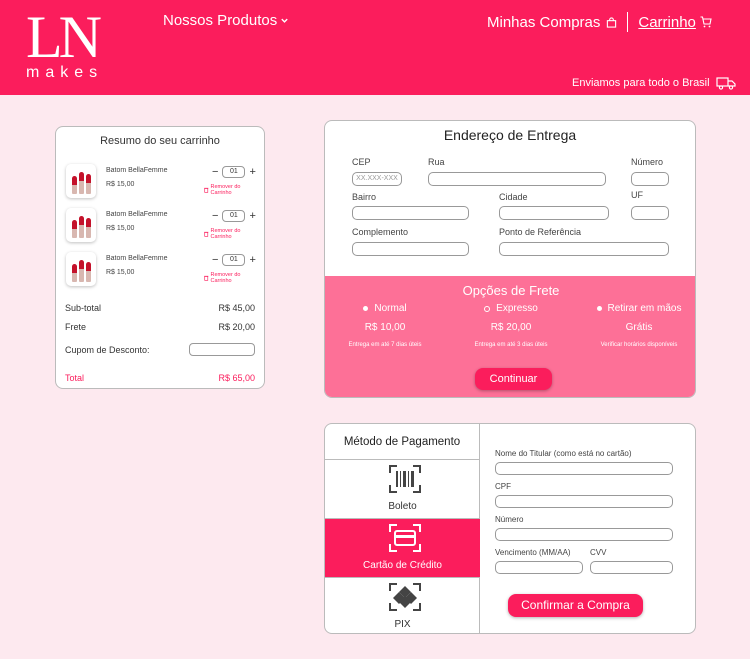 The width and height of the screenshot is (750, 659). What do you see at coordinates (667, 22) in the screenshot?
I see `nav-cart-label: Carrinho` at bounding box center [667, 22].